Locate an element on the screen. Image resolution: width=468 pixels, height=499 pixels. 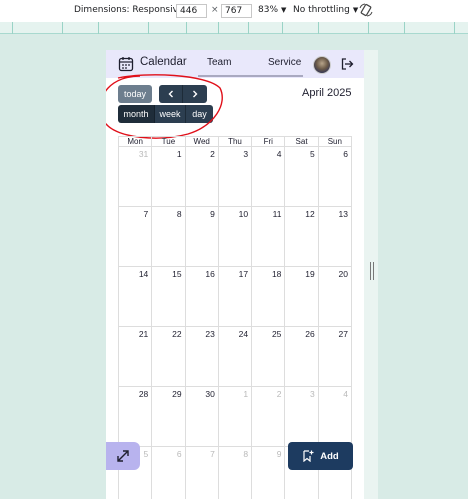
day-number: 19 is located at coordinates (309, 274).